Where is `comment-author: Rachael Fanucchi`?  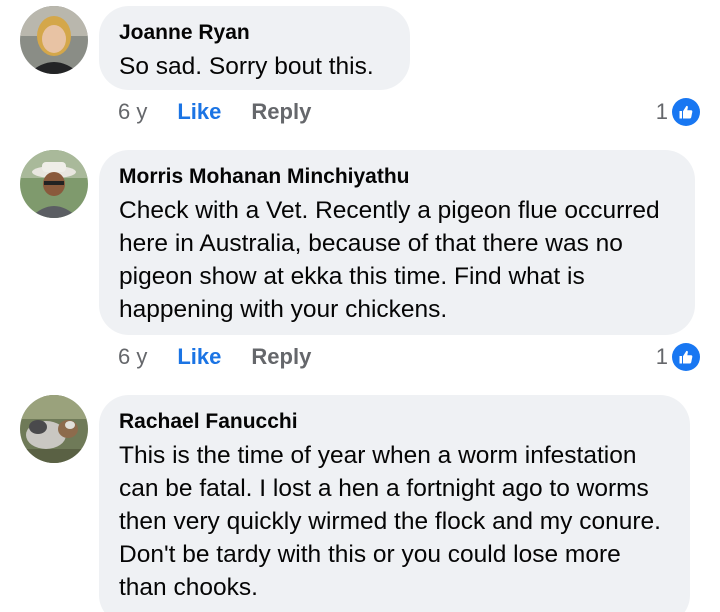
comment-author: Rachael Fanucchi is located at coordinates (393, 422).